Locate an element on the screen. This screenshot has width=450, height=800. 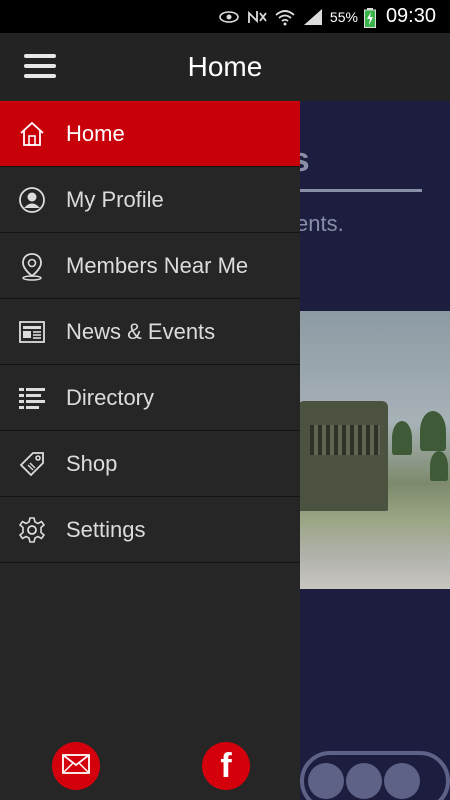
facebook-icon: f is located at coordinates (226, 765).